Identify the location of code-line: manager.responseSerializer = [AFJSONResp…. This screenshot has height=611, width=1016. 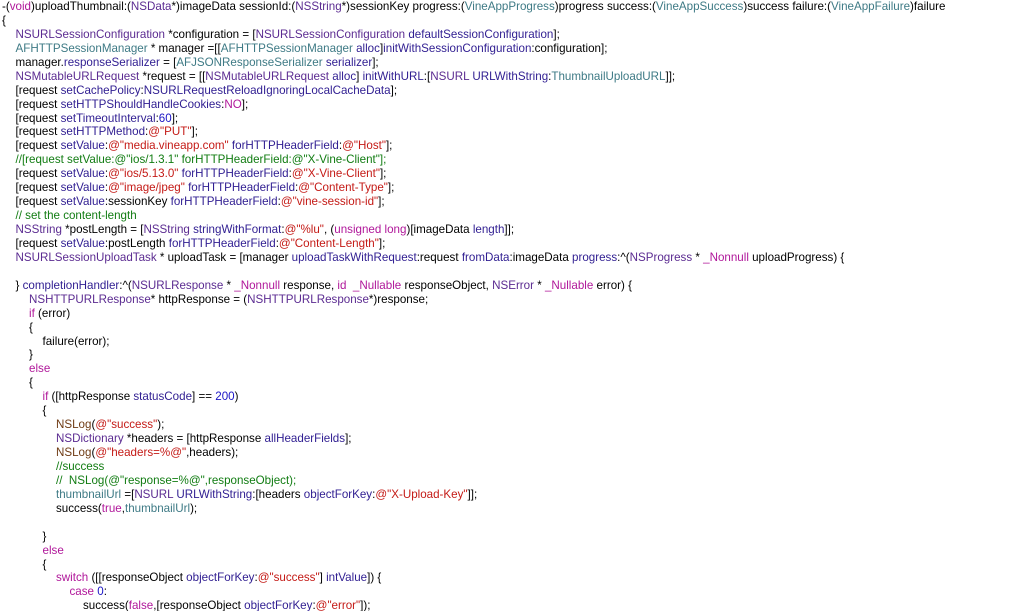
(509, 63).